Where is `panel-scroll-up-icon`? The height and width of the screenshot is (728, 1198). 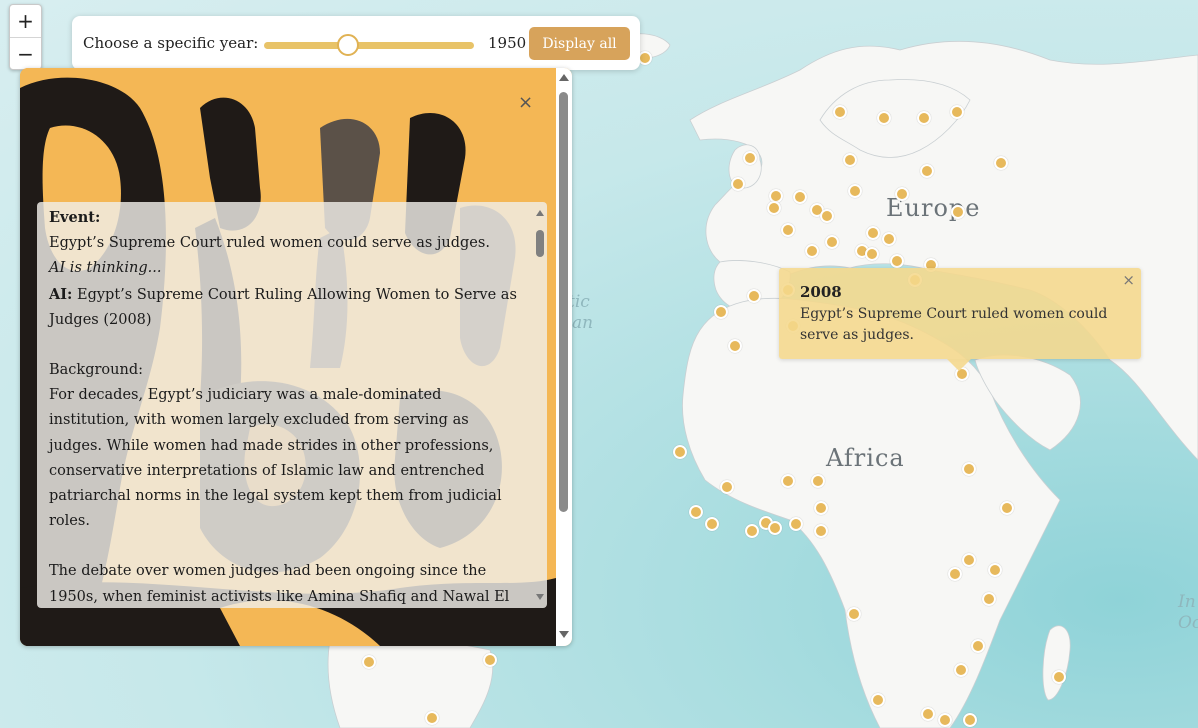
panel-scroll-up-icon is located at coordinates (564, 77).